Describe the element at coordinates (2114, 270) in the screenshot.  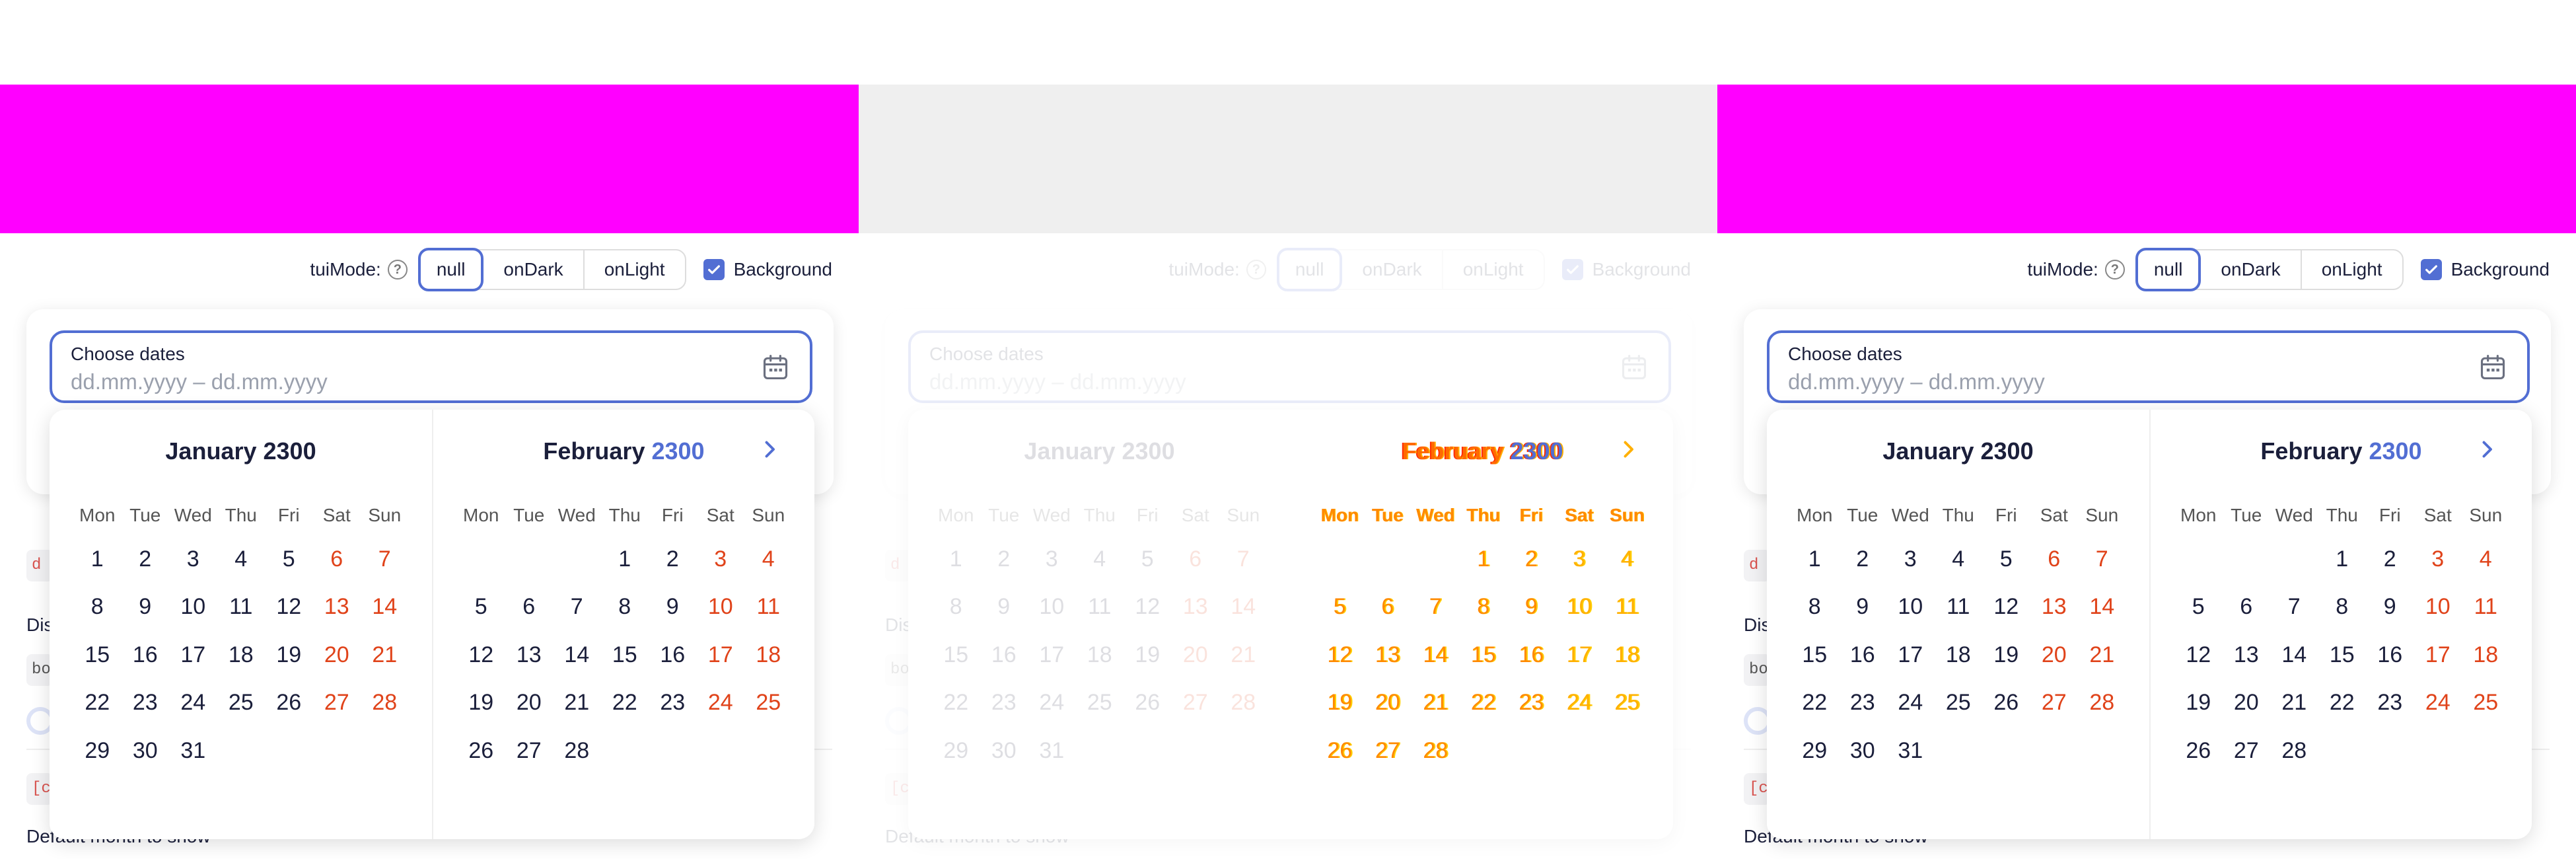
I see `help-icon: ?` at that location.